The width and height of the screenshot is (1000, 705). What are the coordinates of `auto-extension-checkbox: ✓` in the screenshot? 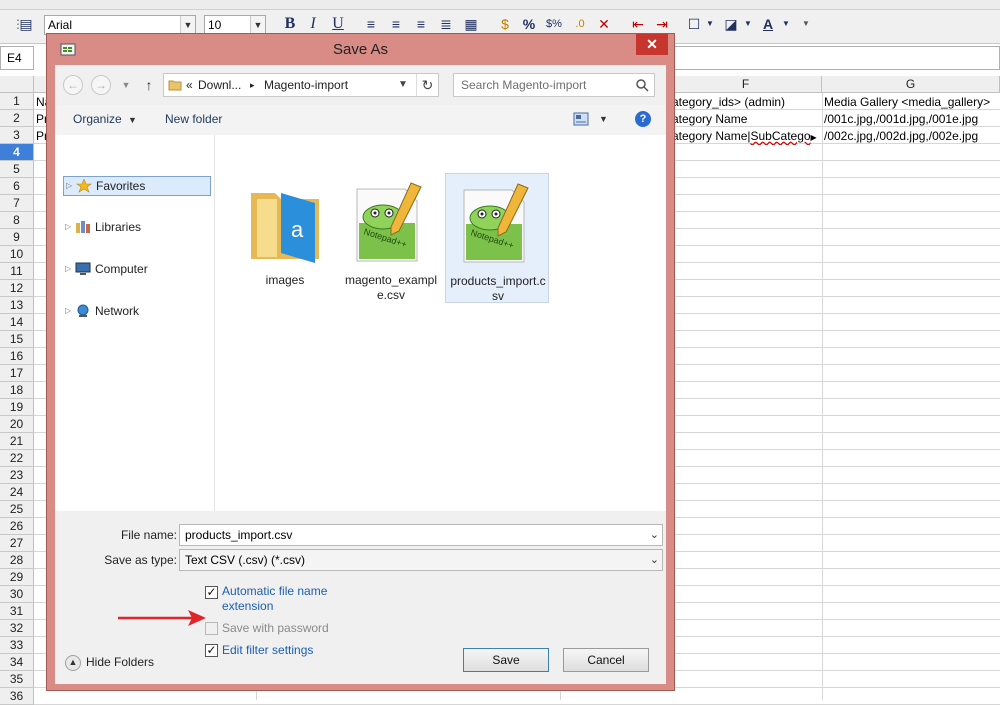 It's located at (211, 592).